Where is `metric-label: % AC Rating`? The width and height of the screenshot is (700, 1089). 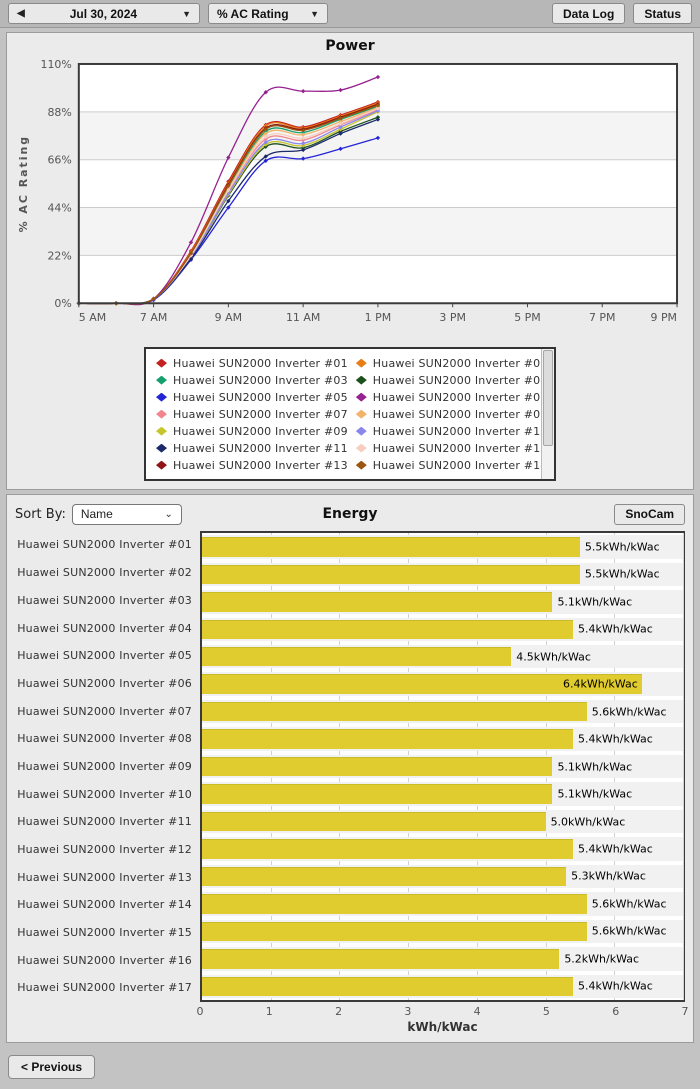 metric-label: % AC Rating is located at coordinates (253, 13).